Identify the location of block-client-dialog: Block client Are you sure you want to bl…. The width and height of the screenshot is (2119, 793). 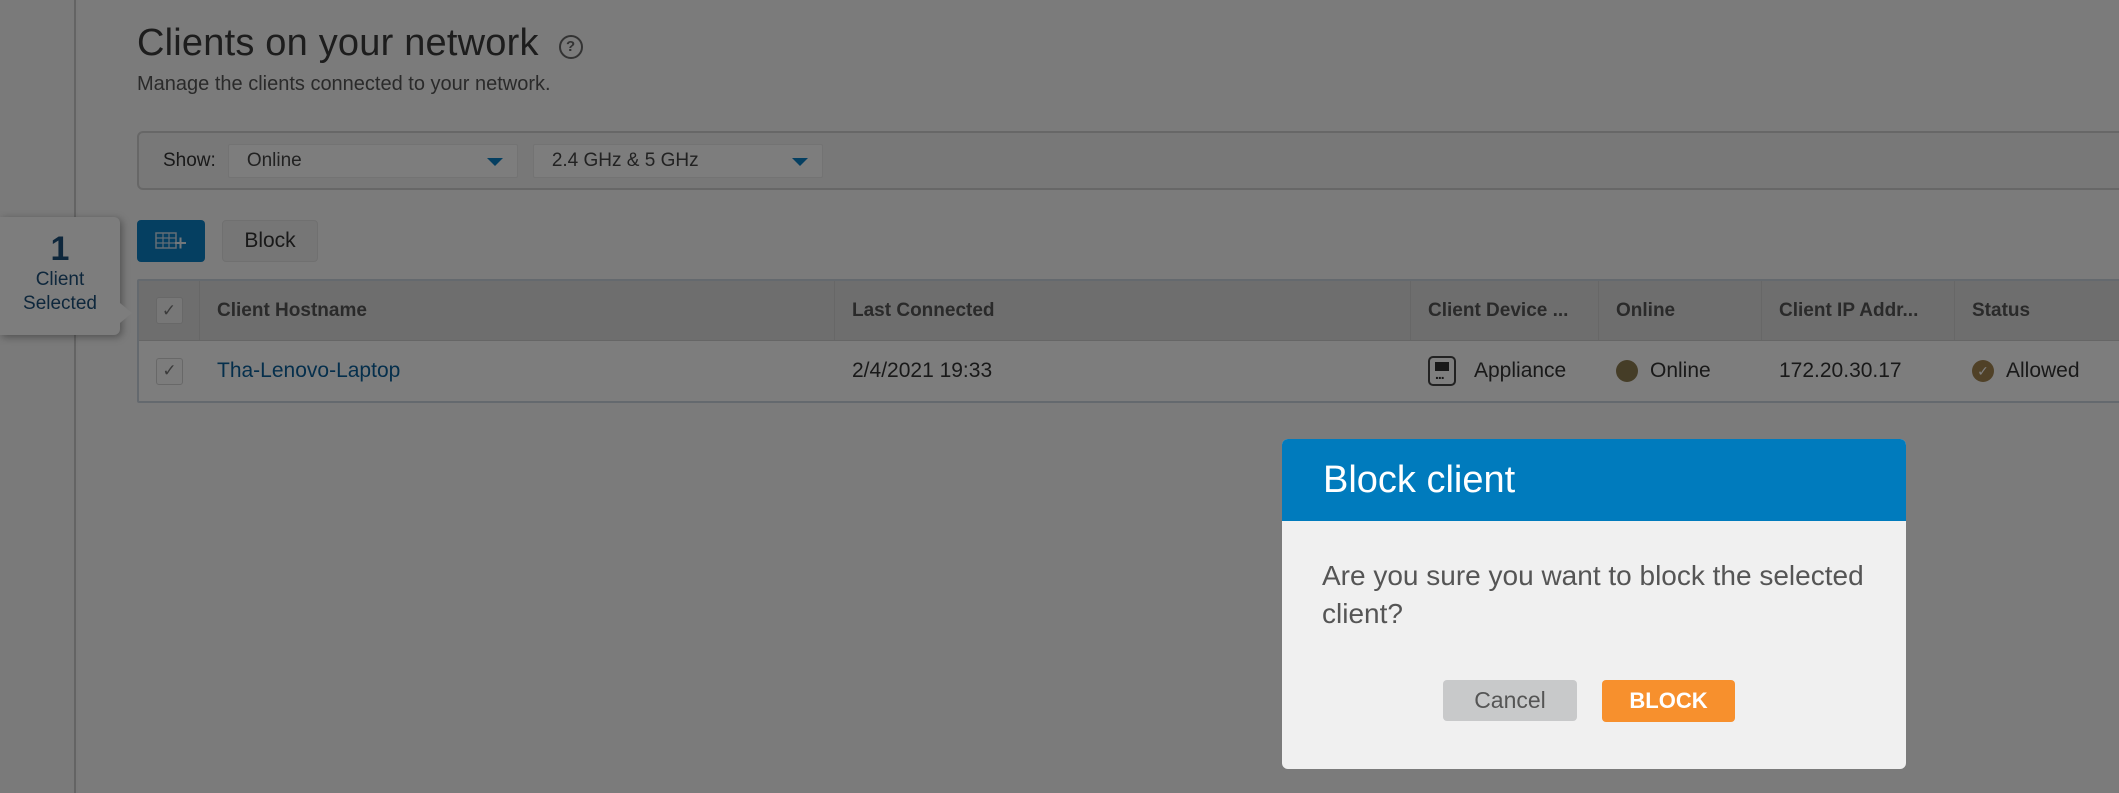
(1594, 604).